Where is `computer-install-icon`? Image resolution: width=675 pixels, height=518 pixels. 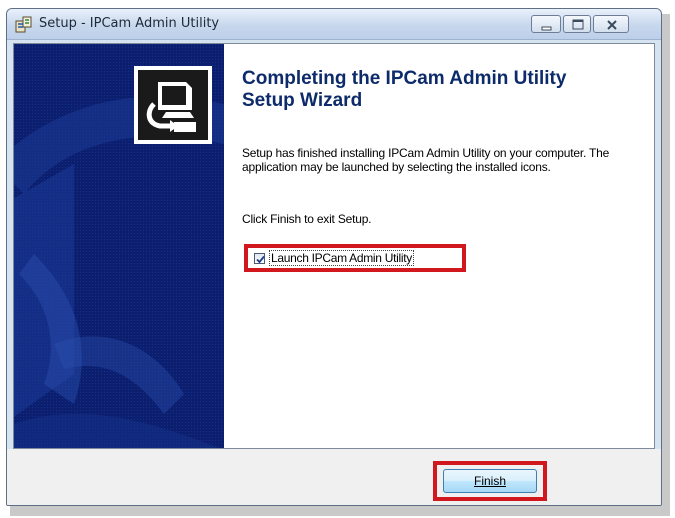
computer-install-icon is located at coordinates (173, 105).